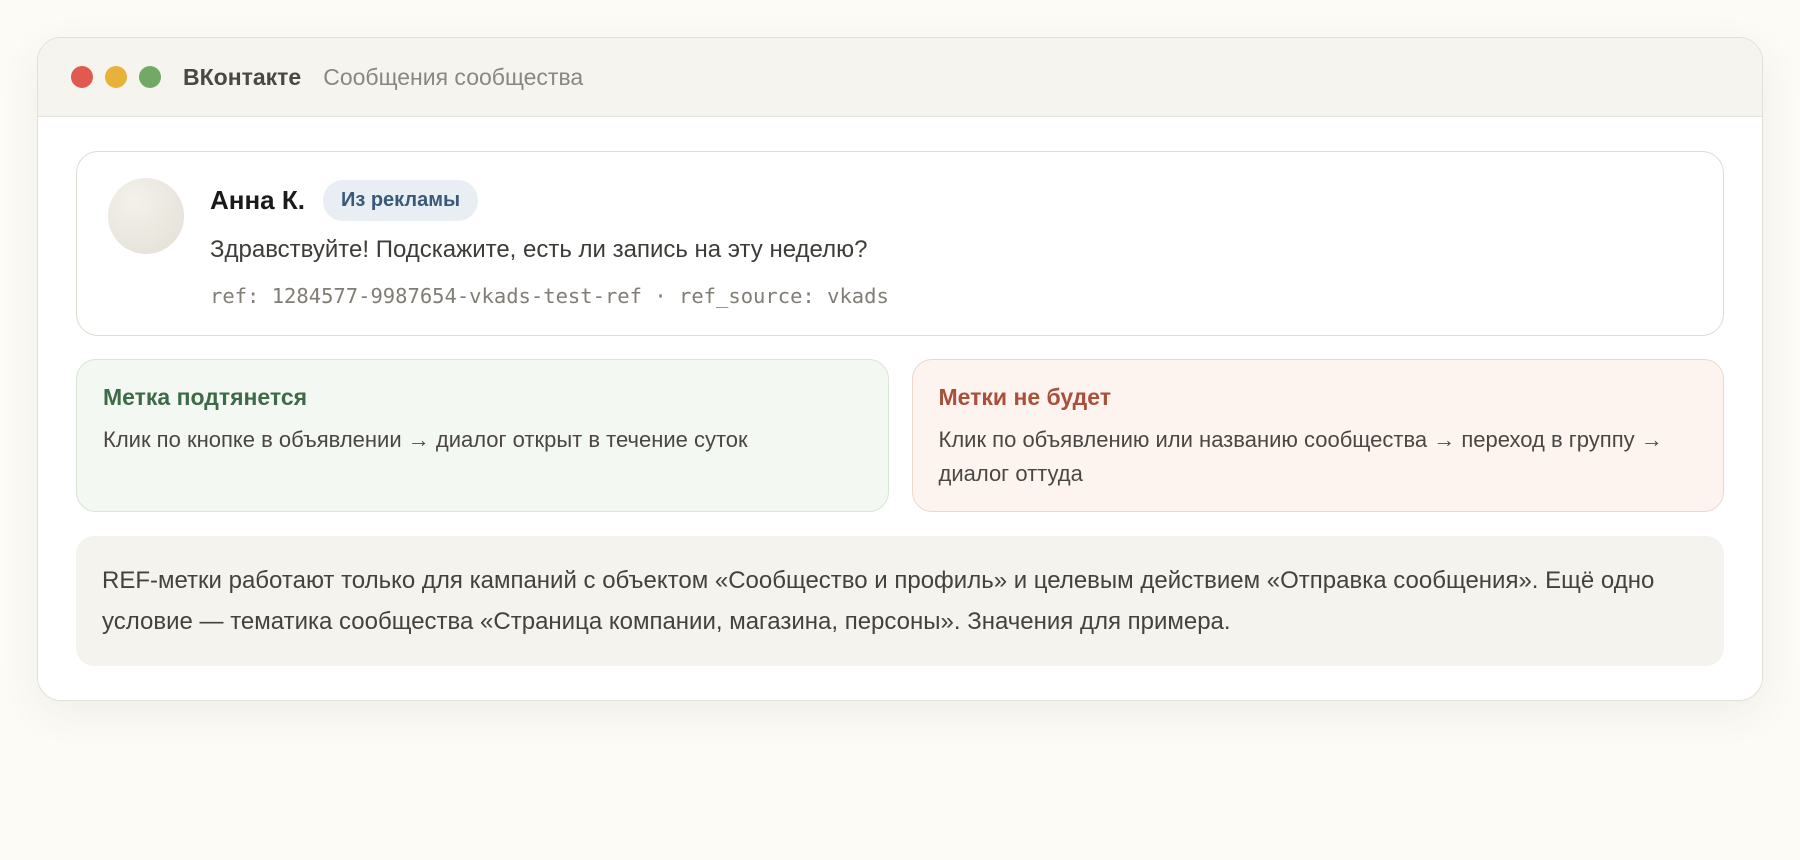 This screenshot has height=860, width=1800. What do you see at coordinates (257, 200) in the screenshot?
I see `message-author: Анна К.` at bounding box center [257, 200].